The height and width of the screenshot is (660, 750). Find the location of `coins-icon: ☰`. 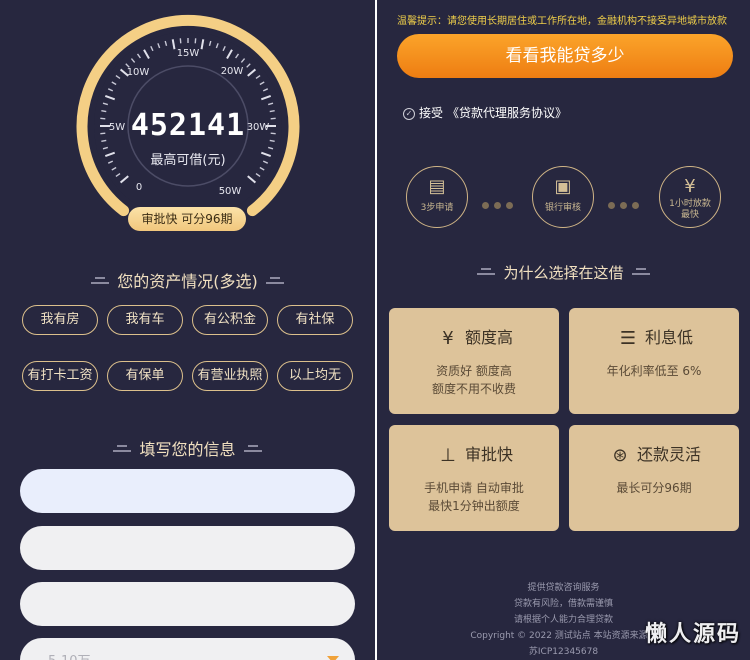

coins-icon: ☰ is located at coordinates (628, 338).